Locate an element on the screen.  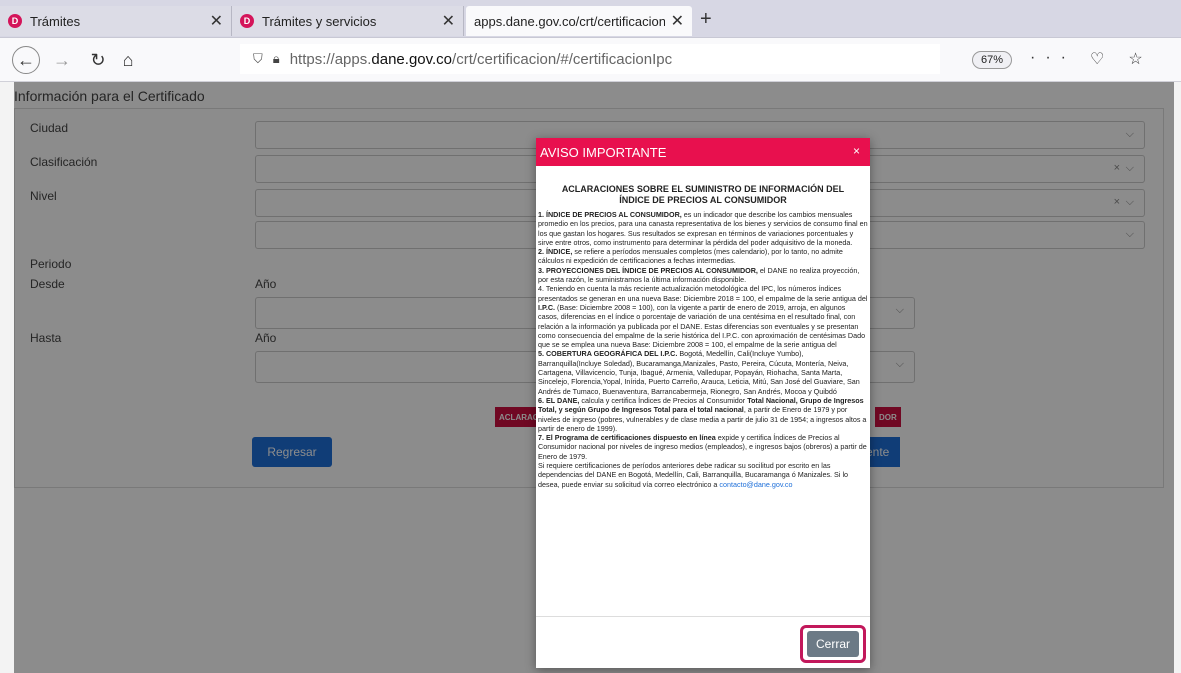
shield-icon: ⛉ is located at coordinates (258, 59).